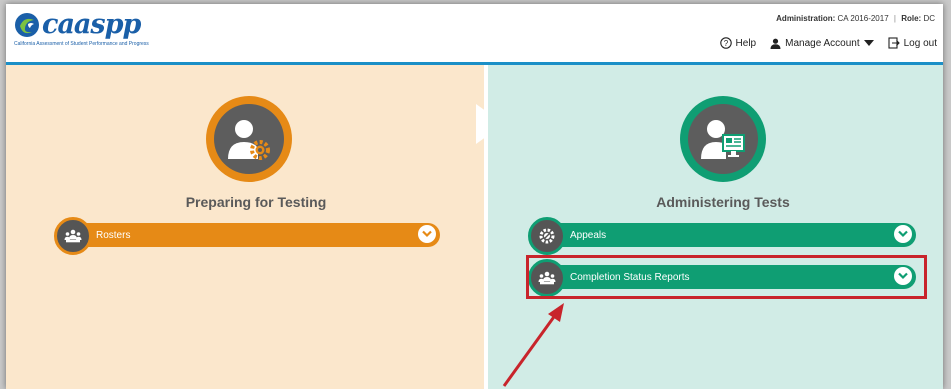 The width and height of the screenshot is (951, 389). I want to click on preparing-title: Preparing for Testing, so click(256, 202).